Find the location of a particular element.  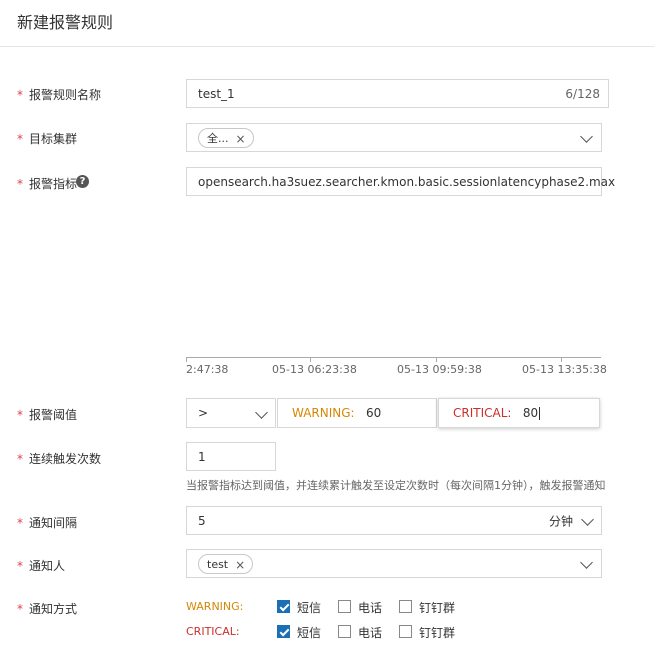

target-cluster-label-text: 目标集群 is located at coordinates (53, 139).